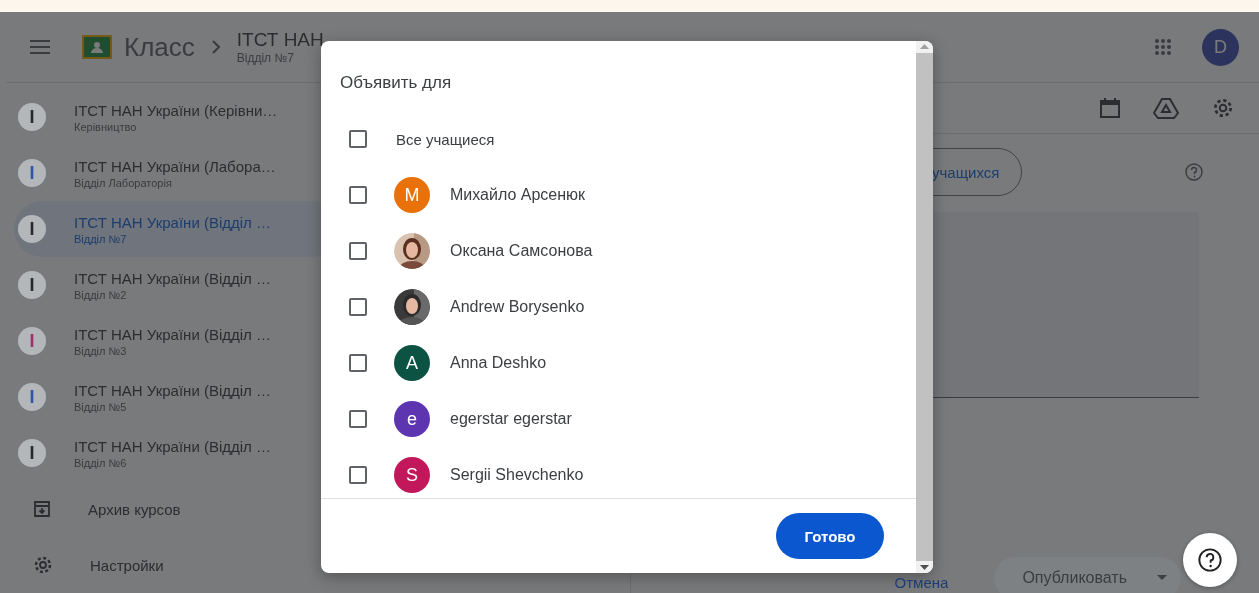 The image size is (1259, 593). What do you see at coordinates (1166, 108) in the screenshot?
I see `drive-icon` at bounding box center [1166, 108].